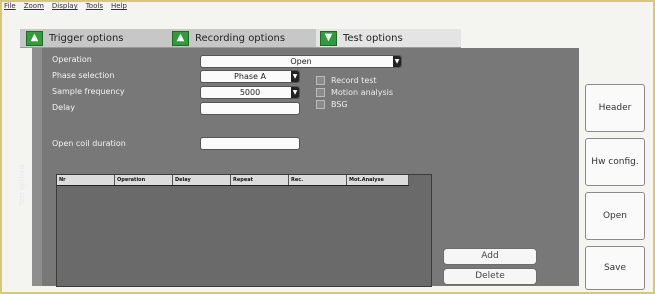  I want to click on checkbox-label: Motion analysis, so click(362, 92).